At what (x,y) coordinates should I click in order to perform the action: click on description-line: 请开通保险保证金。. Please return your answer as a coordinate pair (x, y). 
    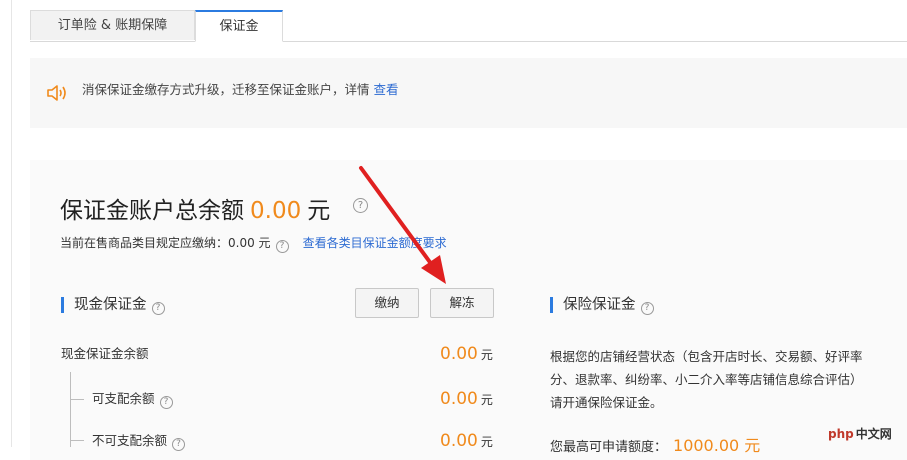
    Looking at the image, I should click on (606, 402).